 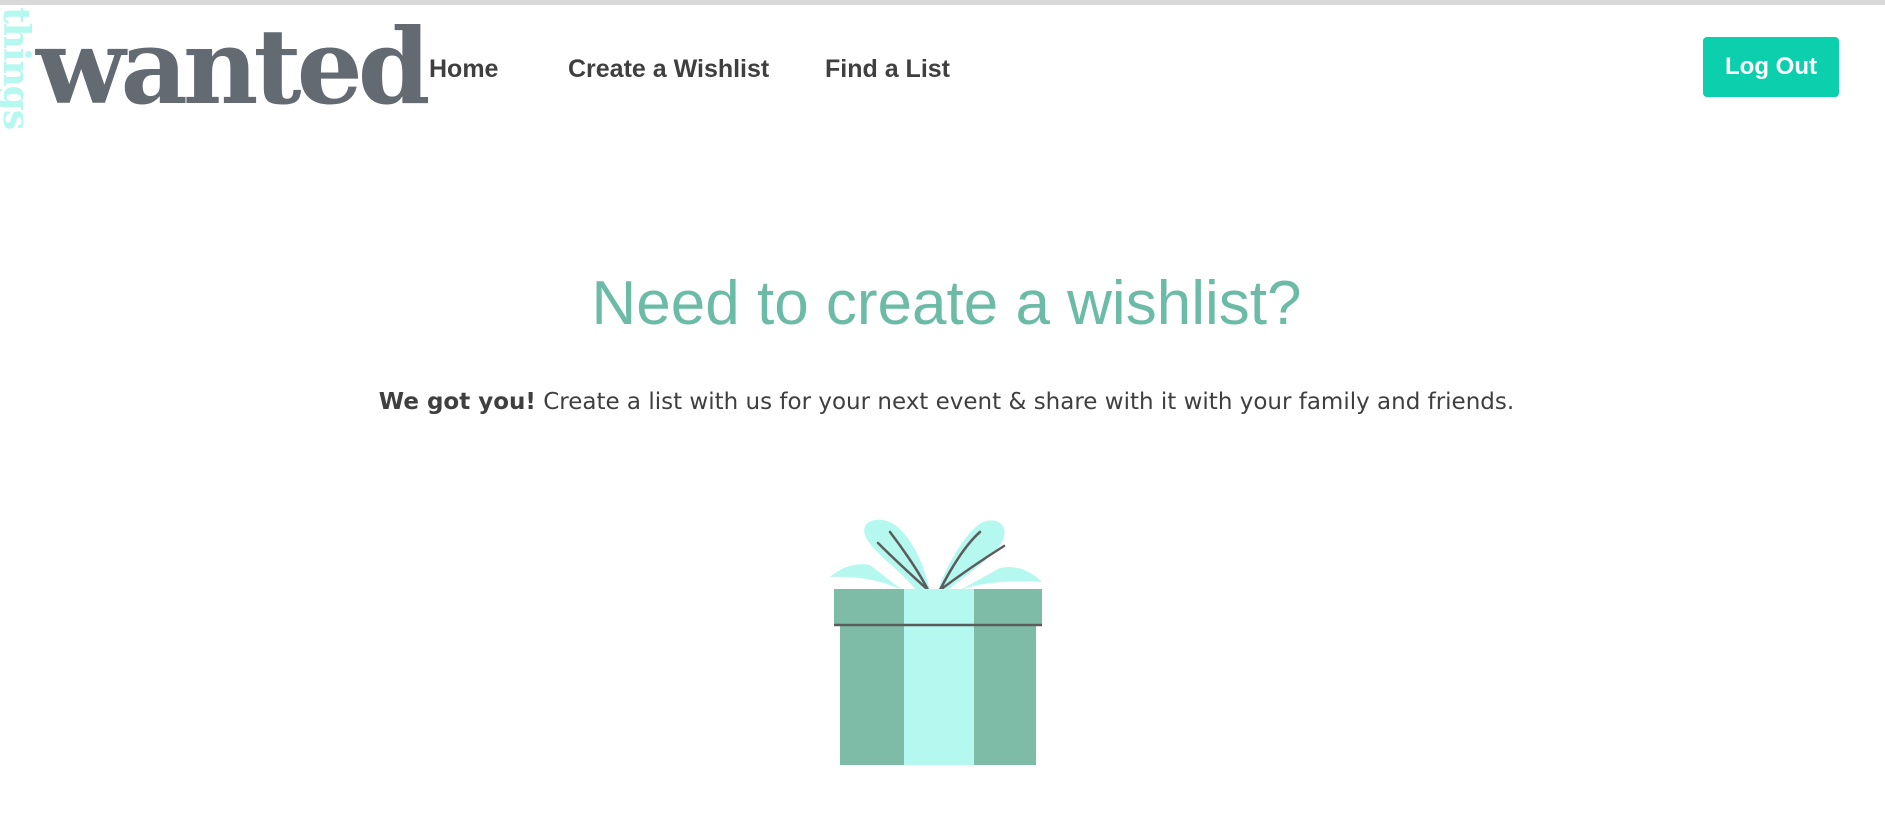 I want to click on nav-link-home: Home, so click(x=463, y=69).